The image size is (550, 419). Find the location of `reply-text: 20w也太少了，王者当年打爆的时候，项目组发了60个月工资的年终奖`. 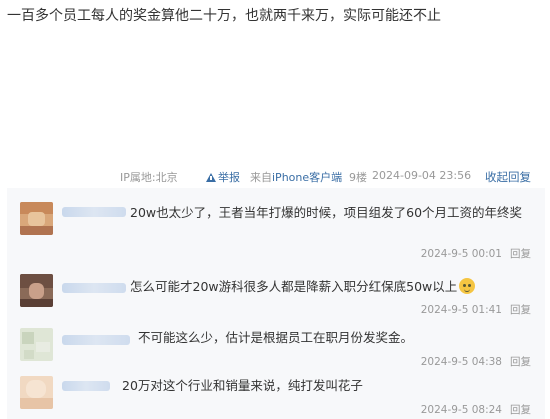

reply-text: 20w也太少了，王者当年打爆的时候，项目组发了60个月工资的年终奖 is located at coordinates (326, 212).